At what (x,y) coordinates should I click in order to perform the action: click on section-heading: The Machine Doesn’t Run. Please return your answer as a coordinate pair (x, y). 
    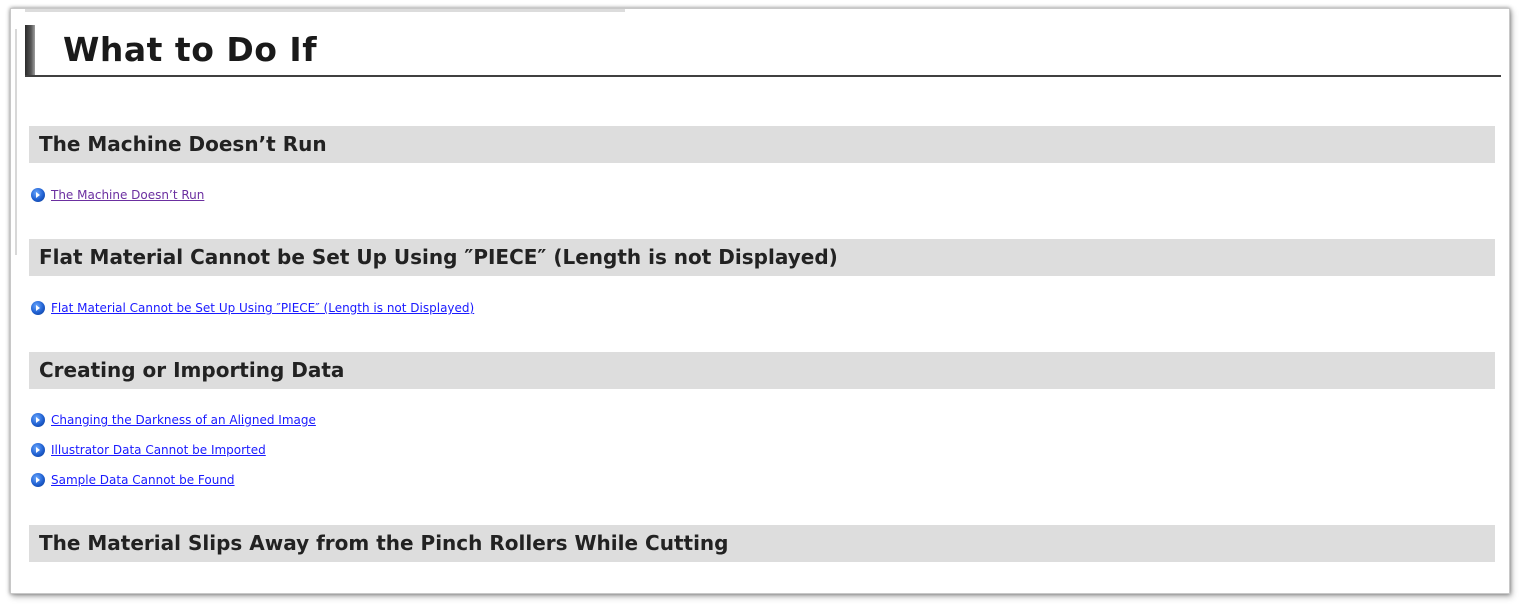
    Looking at the image, I should click on (183, 144).